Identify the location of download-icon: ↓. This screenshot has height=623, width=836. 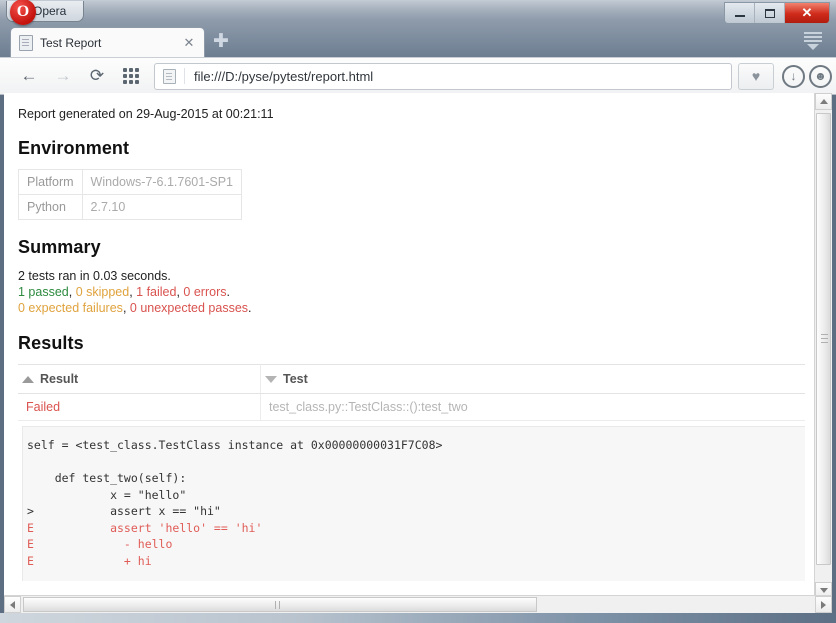
(793, 76).